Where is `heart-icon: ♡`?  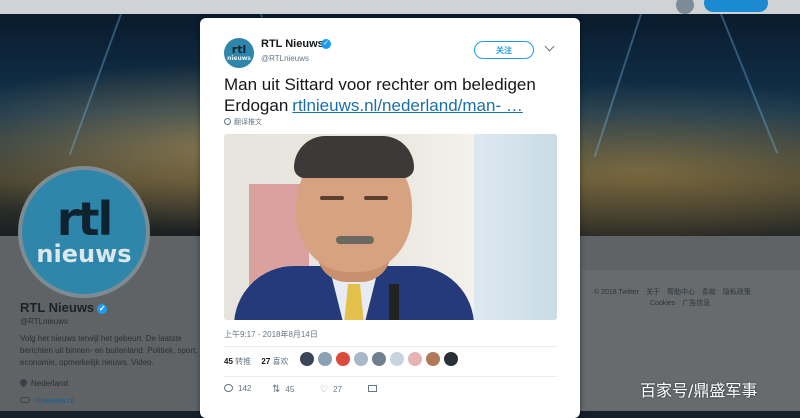
heart-icon: ♡ is located at coordinates (324, 389).